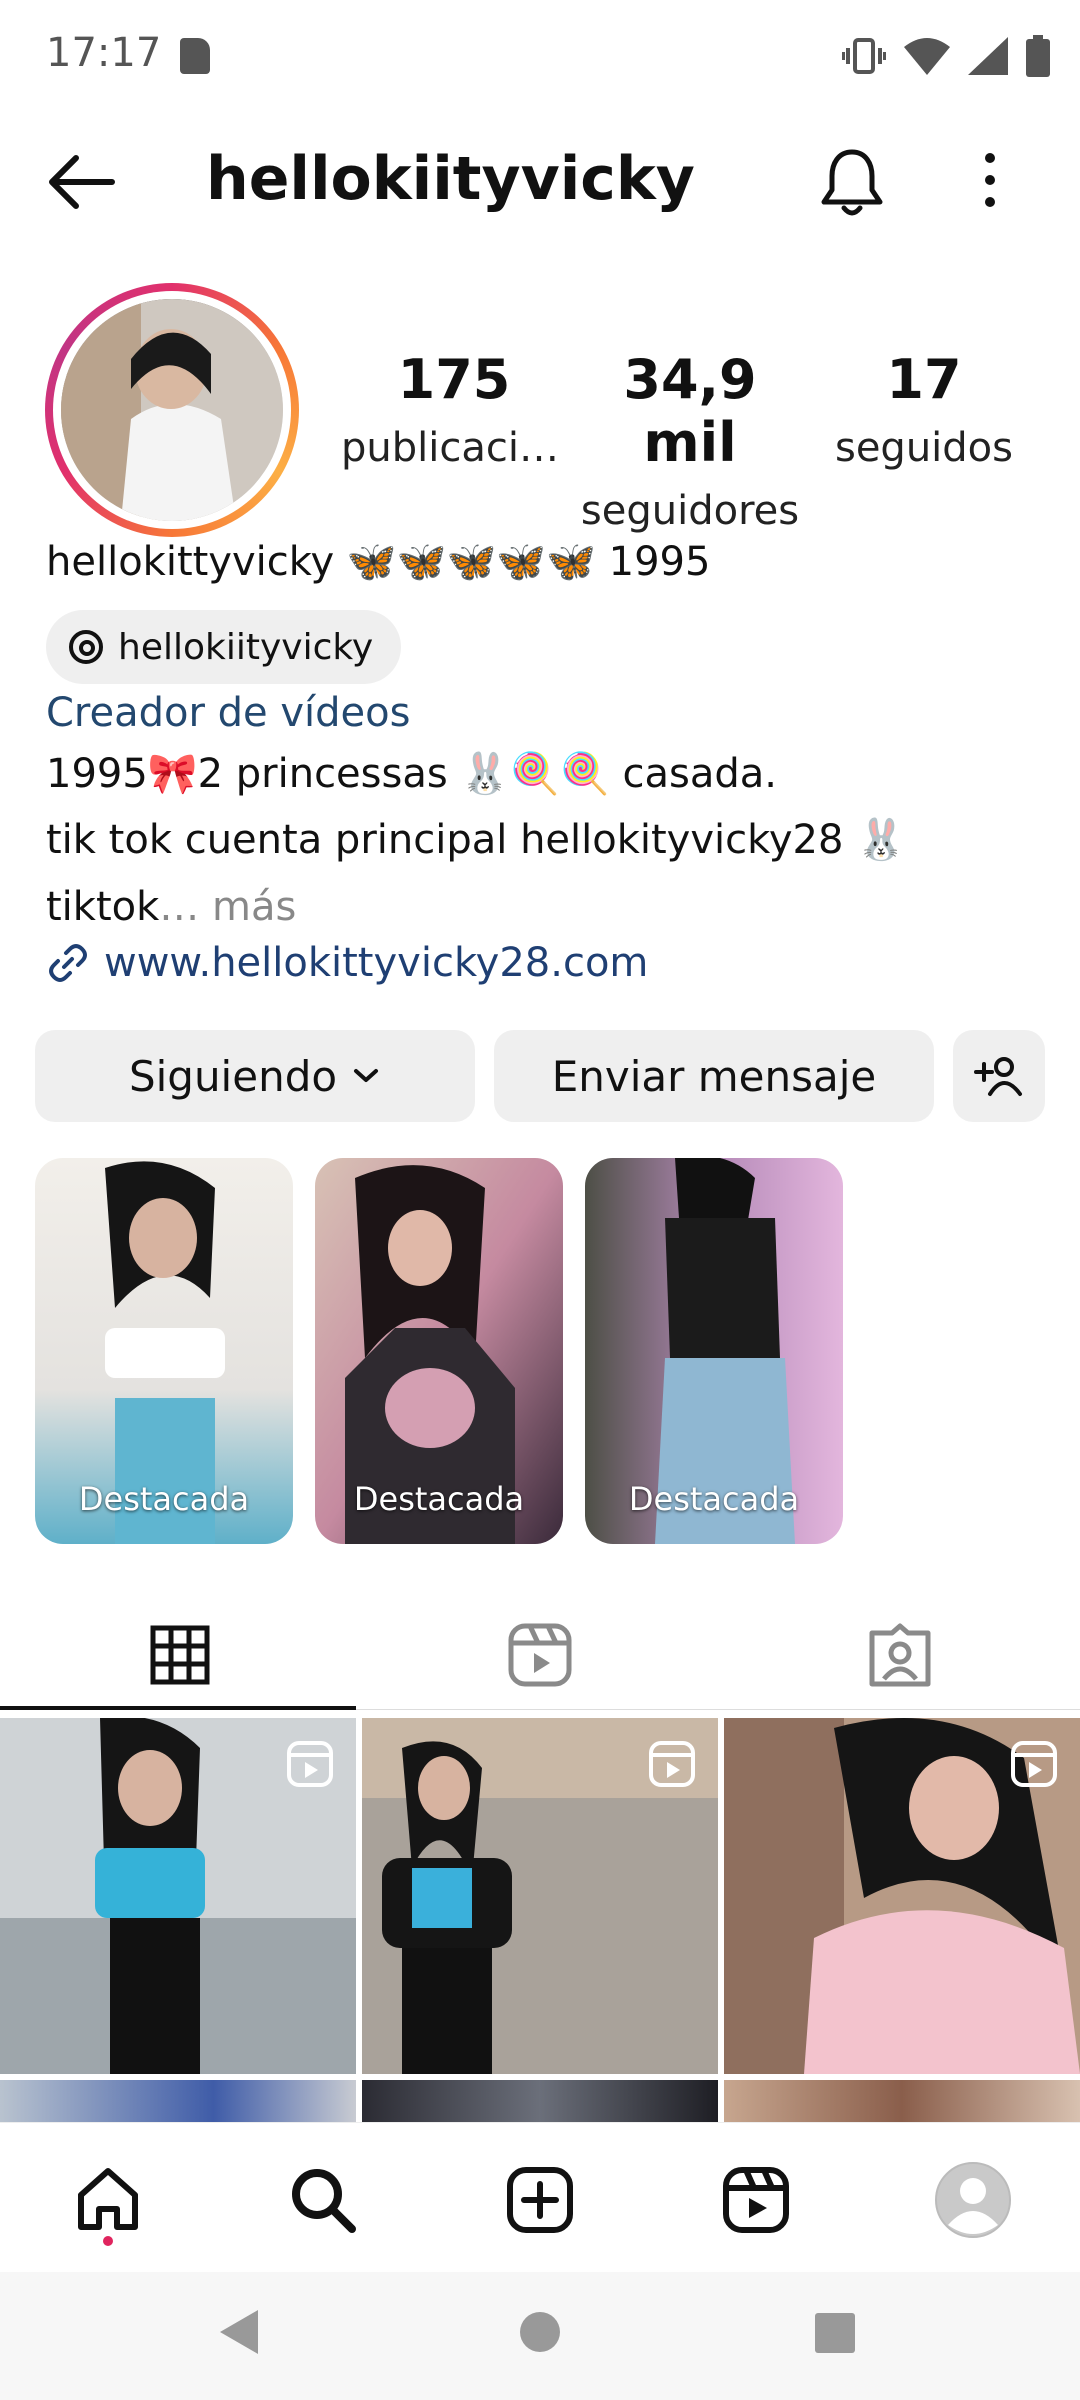 The height and width of the screenshot is (2400, 1080). What do you see at coordinates (227, 907) in the screenshot?
I see `bio-more-link: … más` at bounding box center [227, 907].